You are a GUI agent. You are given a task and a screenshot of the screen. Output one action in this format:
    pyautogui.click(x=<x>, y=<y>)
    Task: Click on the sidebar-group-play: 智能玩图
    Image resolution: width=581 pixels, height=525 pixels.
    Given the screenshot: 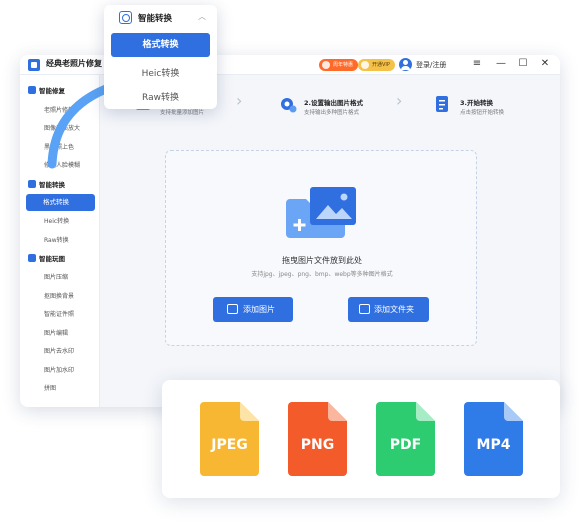 What is the action you would take?
    pyautogui.click(x=46, y=258)
    